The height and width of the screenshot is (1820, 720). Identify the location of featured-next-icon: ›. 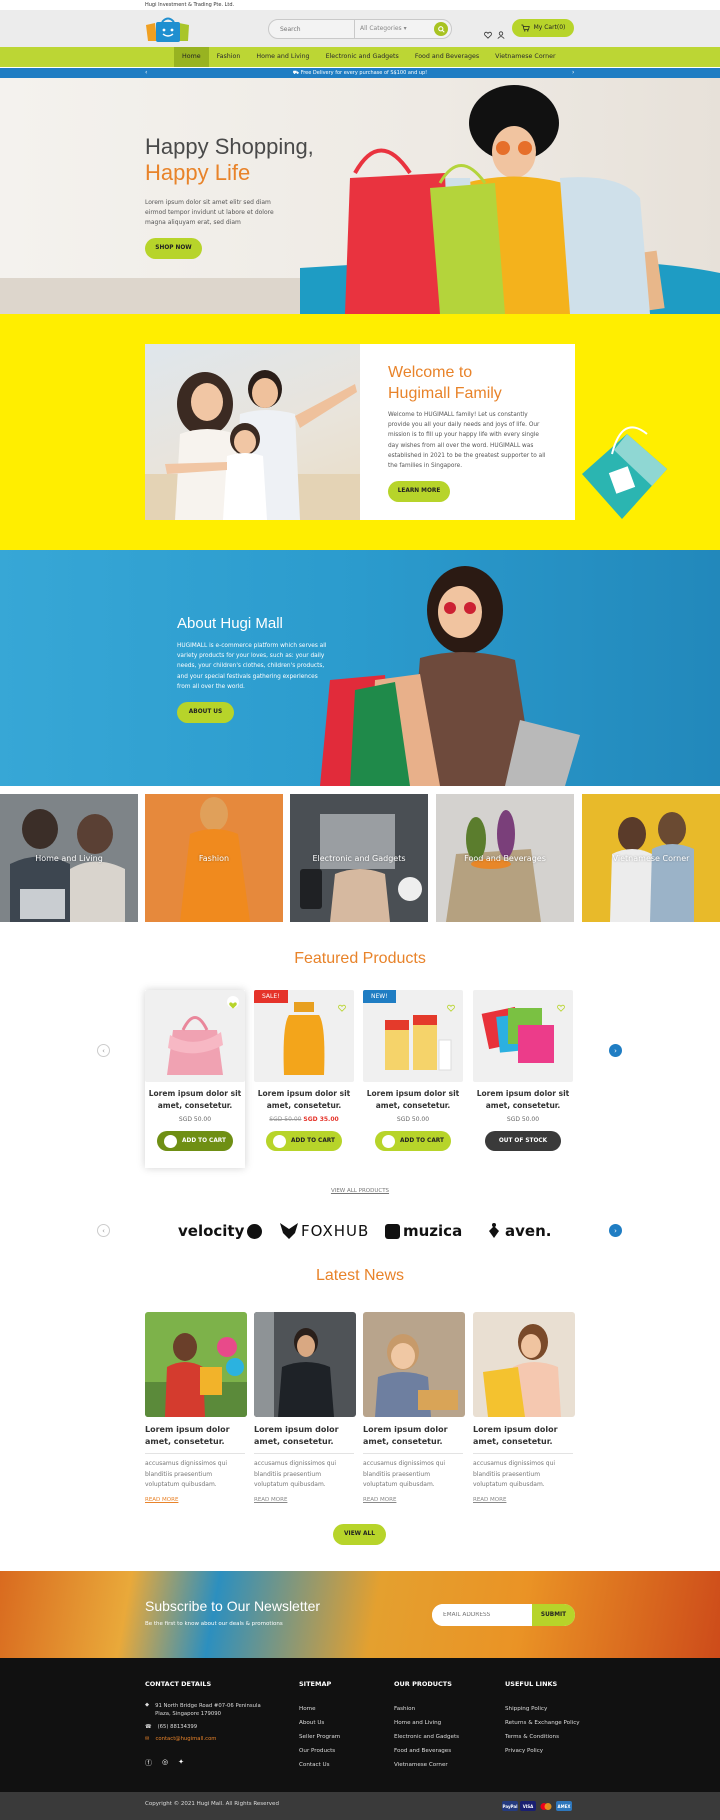
(615, 1050).